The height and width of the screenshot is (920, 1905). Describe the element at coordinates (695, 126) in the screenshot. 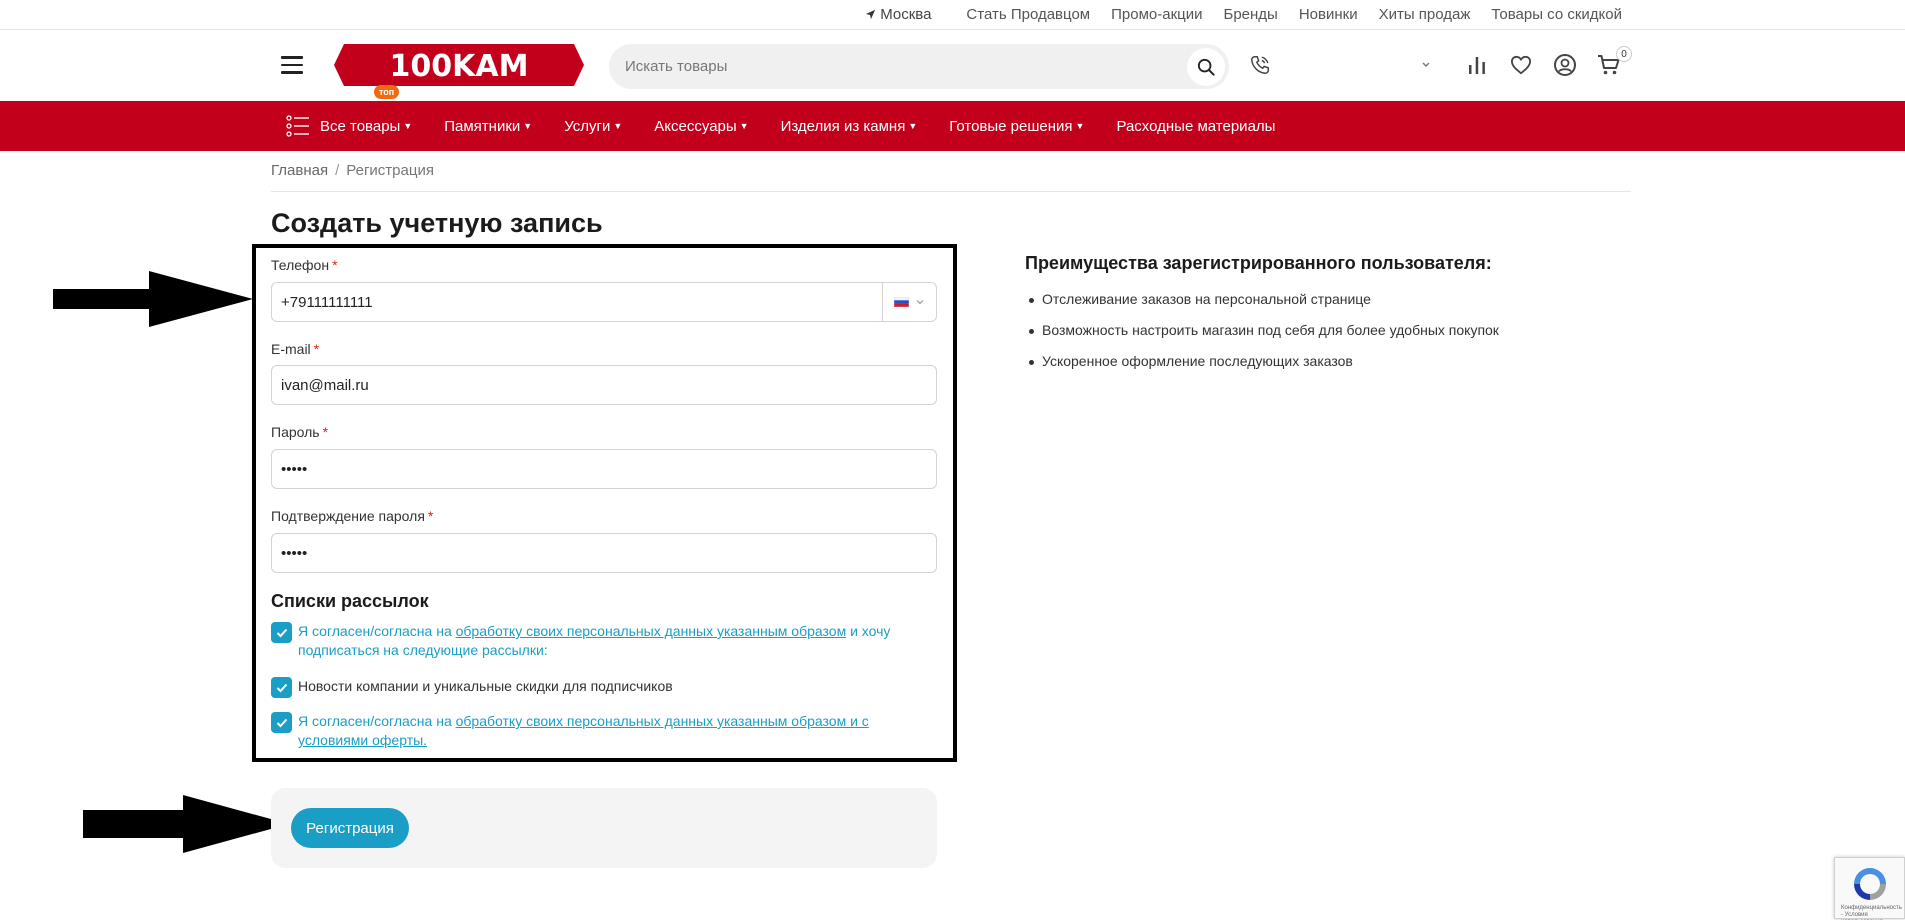

I see `nav-item-label: Аксессуары` at that location.